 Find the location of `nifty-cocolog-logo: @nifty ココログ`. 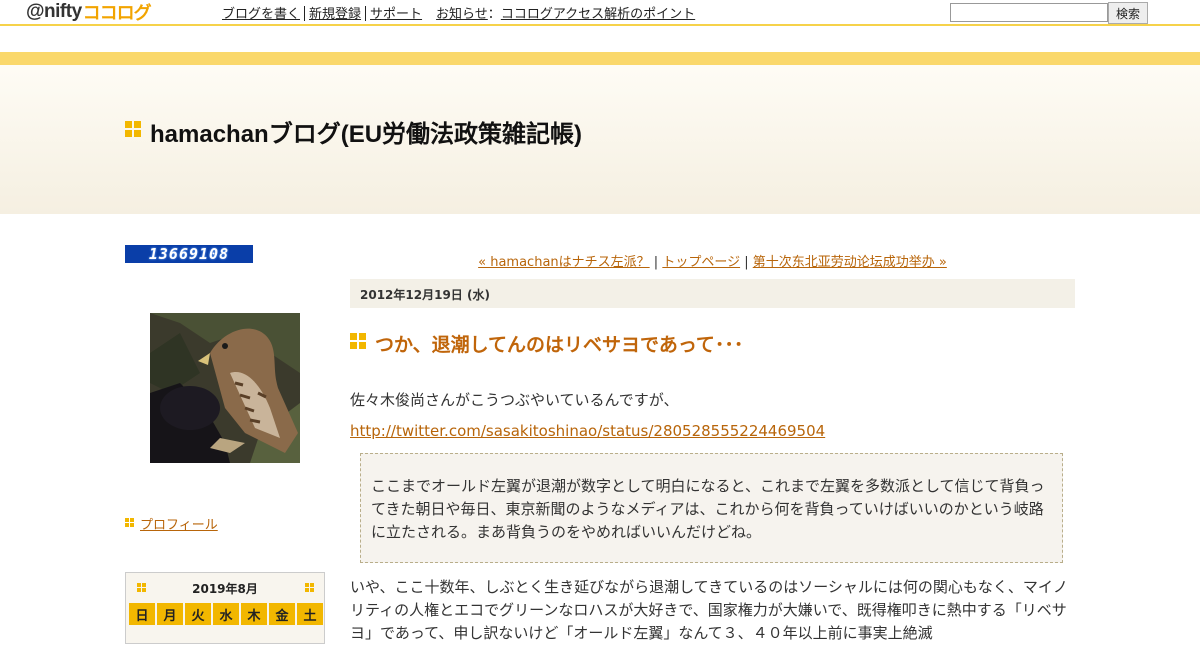

nifty-cocolog-logo: @nifty ココログ is located at coordinates (89, 12).